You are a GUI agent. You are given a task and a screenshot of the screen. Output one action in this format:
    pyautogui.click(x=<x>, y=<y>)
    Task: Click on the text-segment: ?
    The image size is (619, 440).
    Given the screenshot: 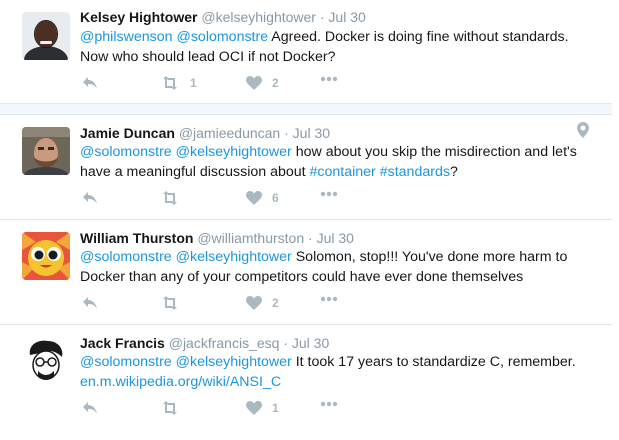 What is the action you would take?
    pyautogui.click(x=453, y=171)
    